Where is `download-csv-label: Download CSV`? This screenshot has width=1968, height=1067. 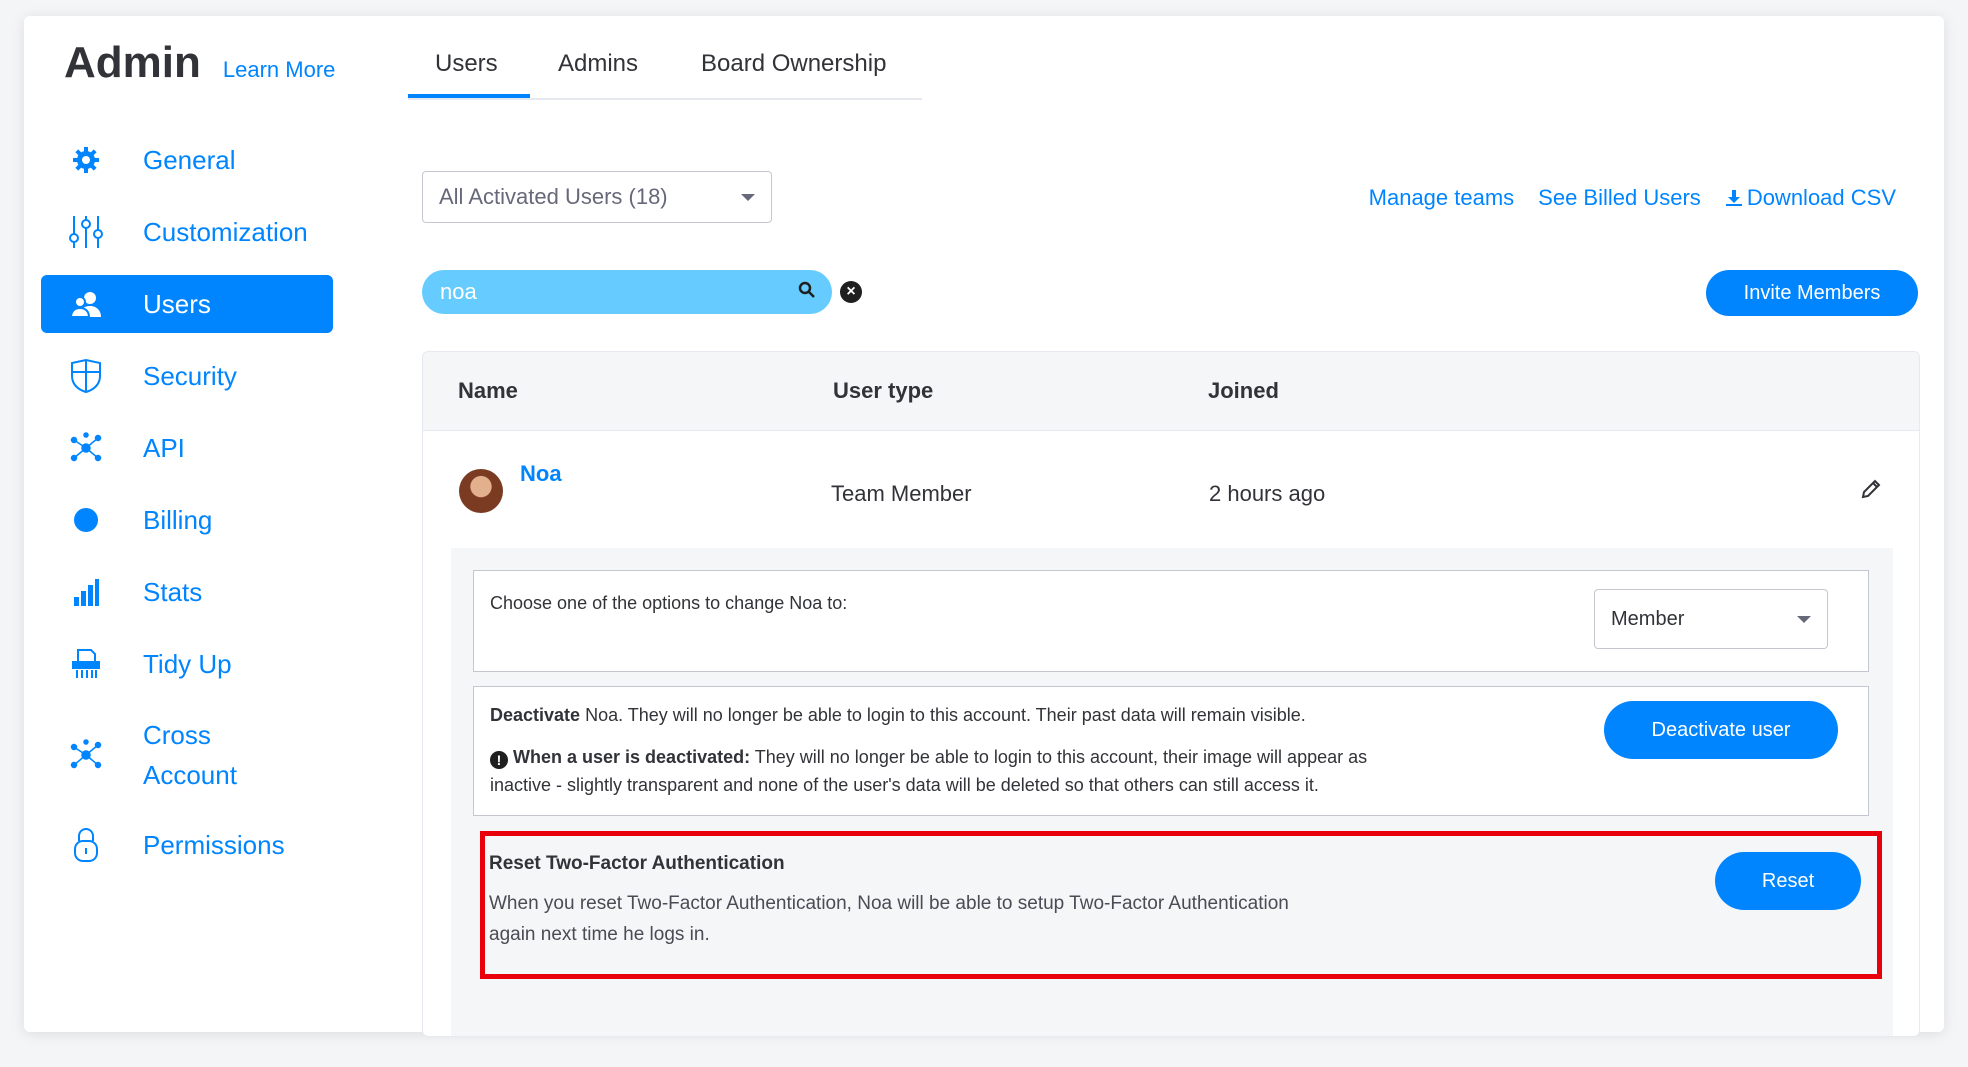 download-csv-label: Download CSV is located at coordinates (1821, 197).